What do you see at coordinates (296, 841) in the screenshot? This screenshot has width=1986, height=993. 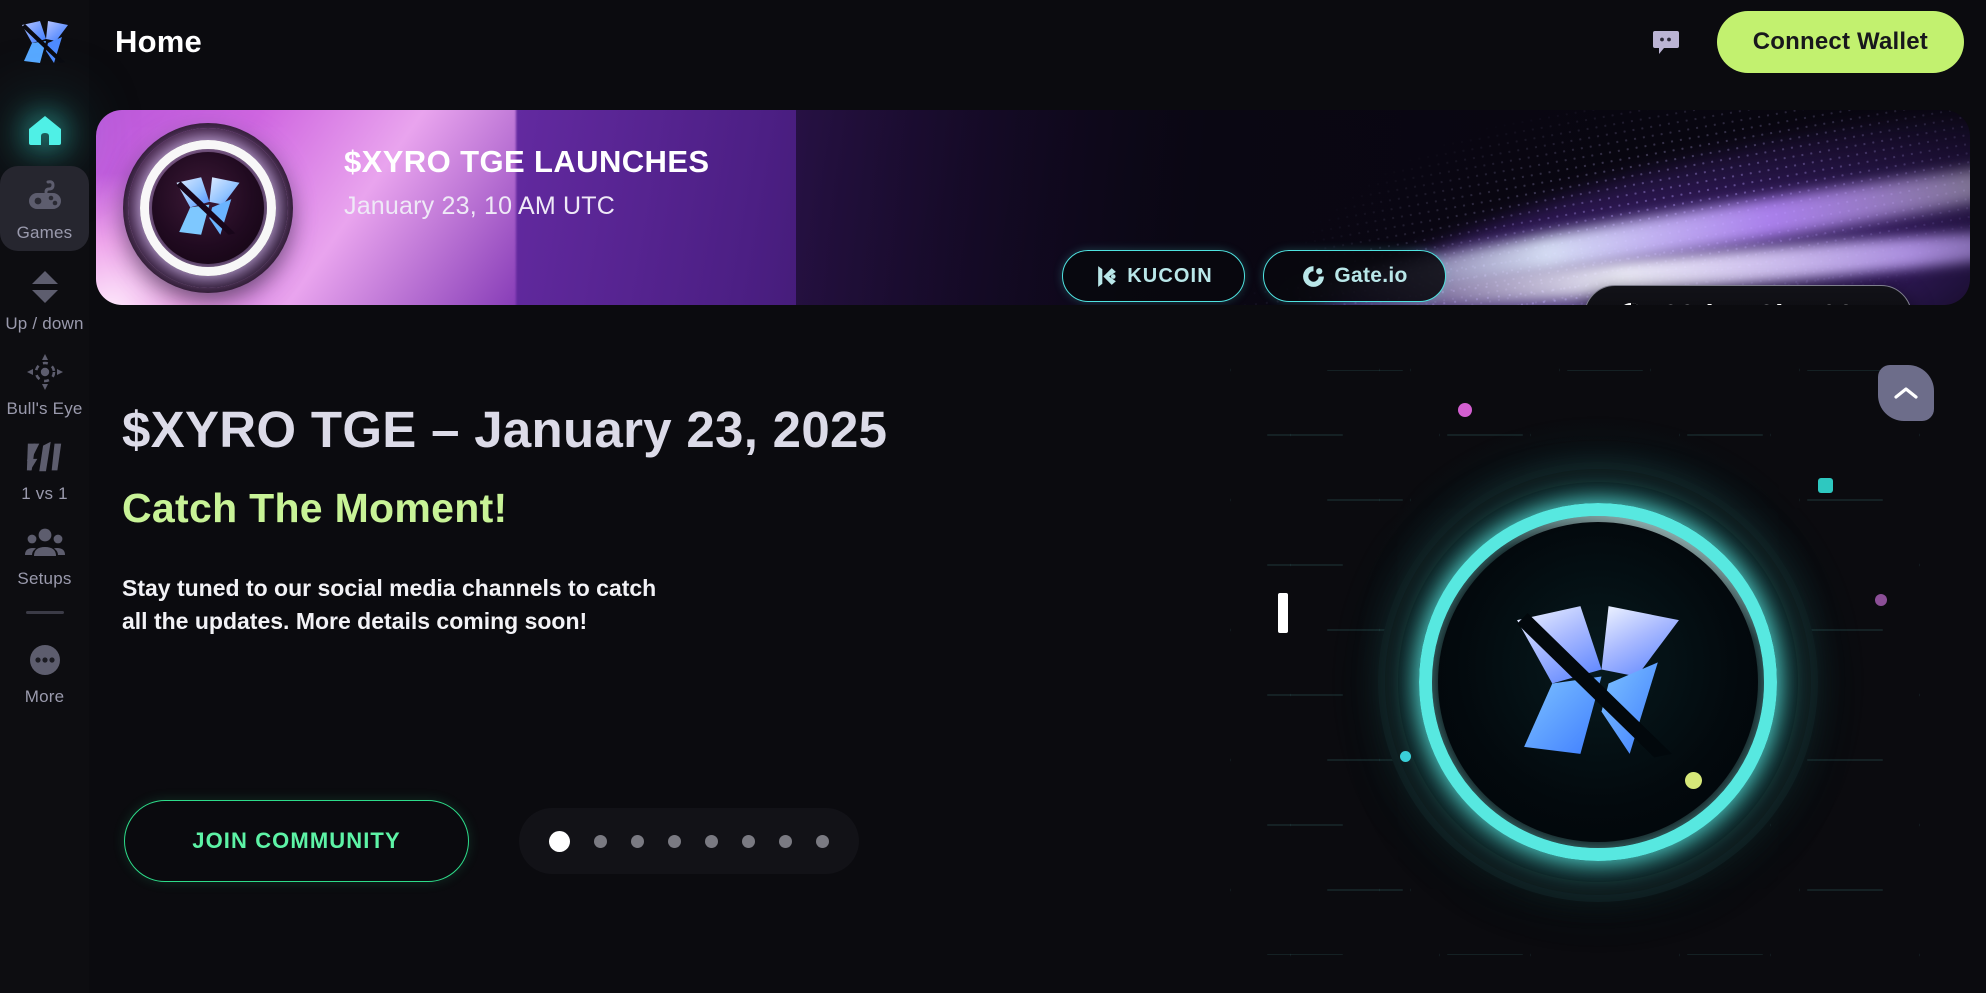 I see `join-community-button: JOIN COMMUNITY` at bounding box center [296, 841].